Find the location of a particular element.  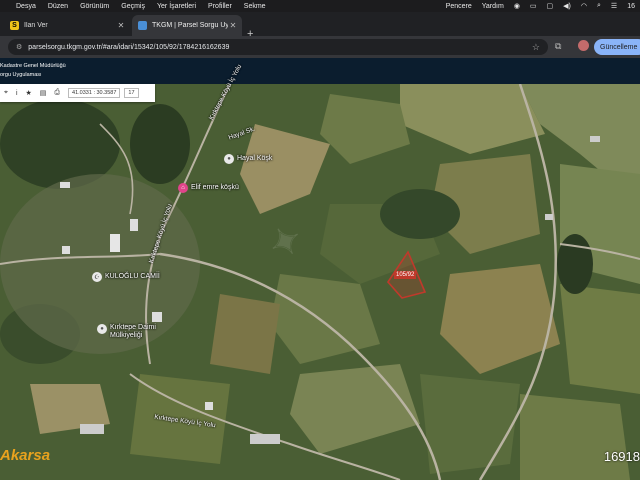

parcel-label: 105/92 is located at coordinates (405, 275).